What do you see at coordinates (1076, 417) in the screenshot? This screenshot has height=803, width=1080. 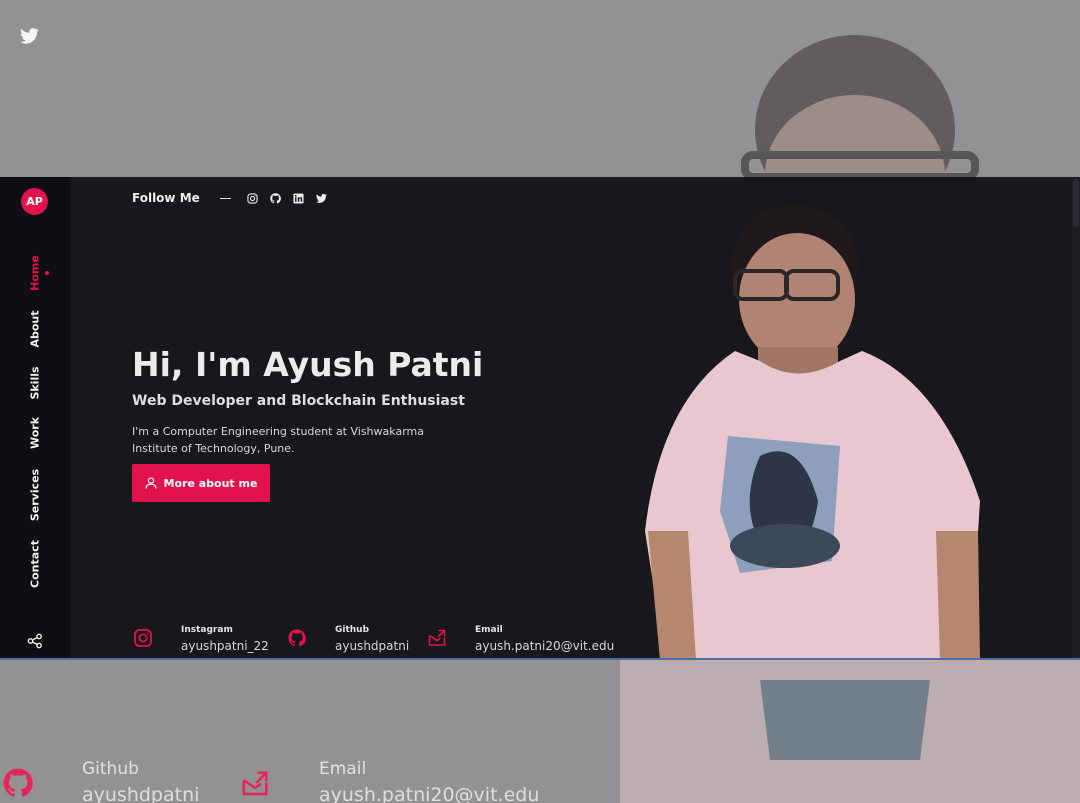 I see `scrollbar` at bounding box center [1076, 417].